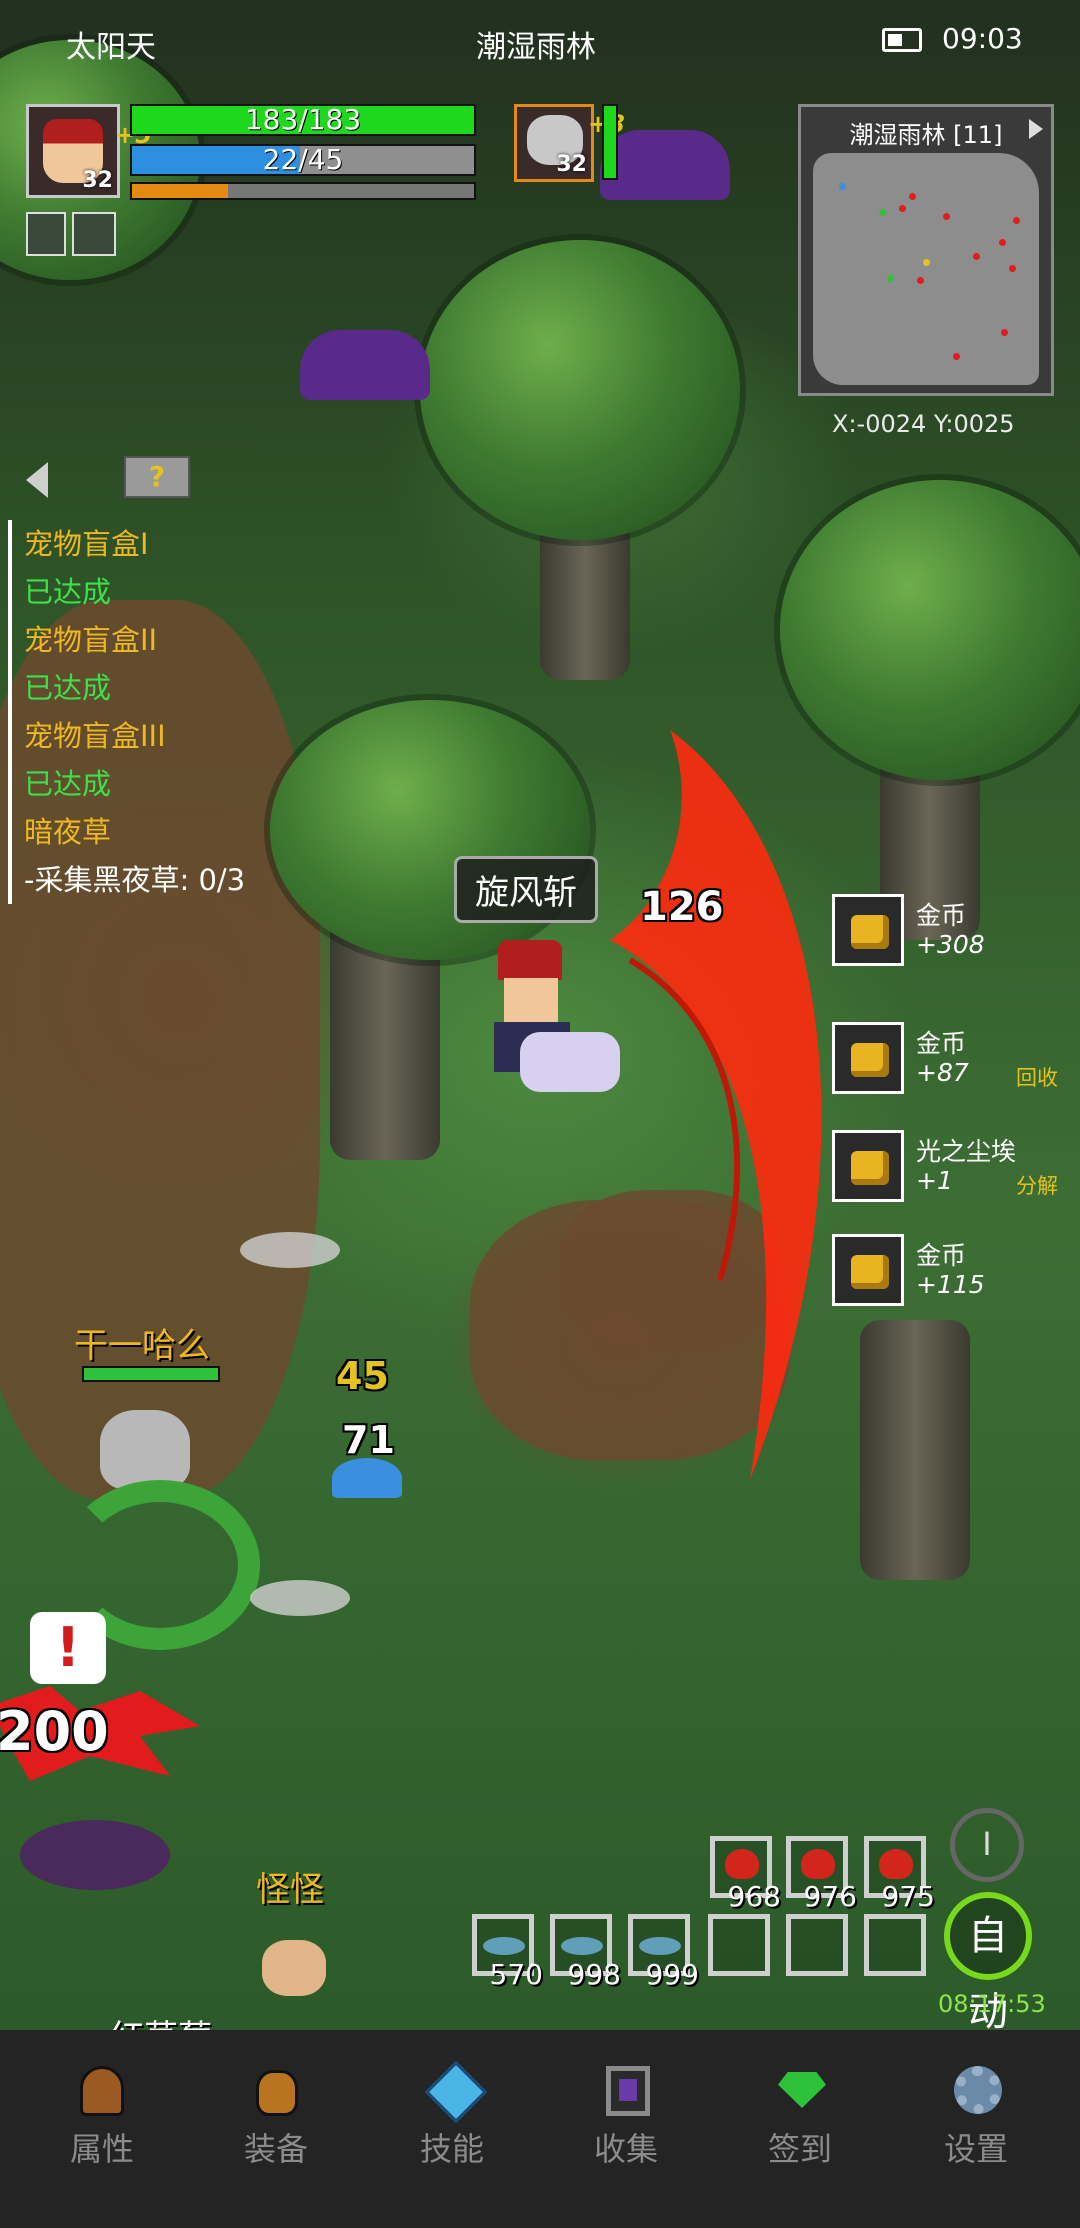 The width and height of the screenshot is (1080, 2228). What do you see at coordinates (926, 135) in the screenshot?
I see `minimap-title: 潮湿雨林 [11]` at bounding box center [926, 135].